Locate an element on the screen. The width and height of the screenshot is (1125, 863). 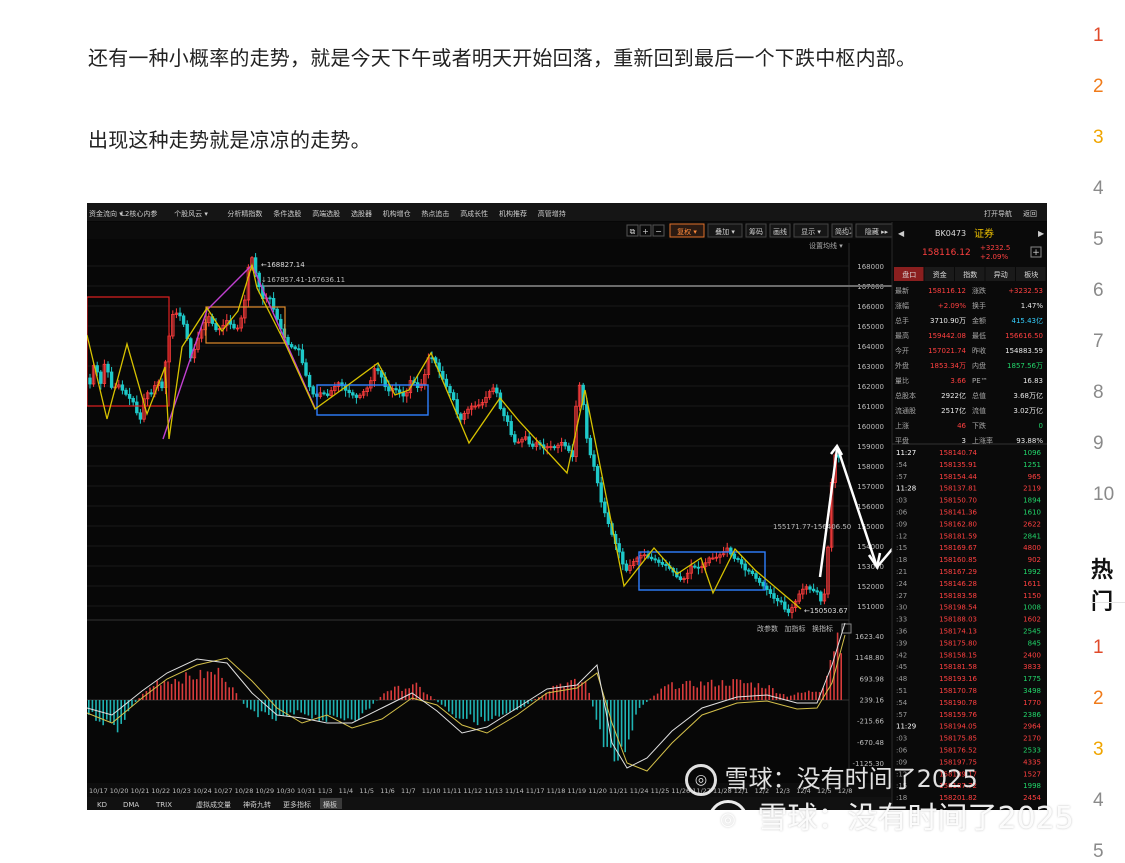
x-tick-label: 11/6 is located at coordinates (387, 791).